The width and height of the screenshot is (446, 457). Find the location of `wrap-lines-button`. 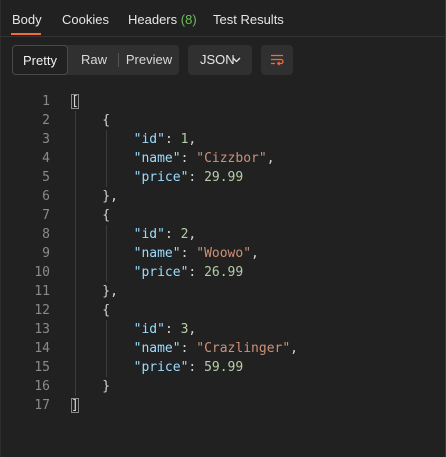

wrap-lines-button is located at coordinates (277, 60).